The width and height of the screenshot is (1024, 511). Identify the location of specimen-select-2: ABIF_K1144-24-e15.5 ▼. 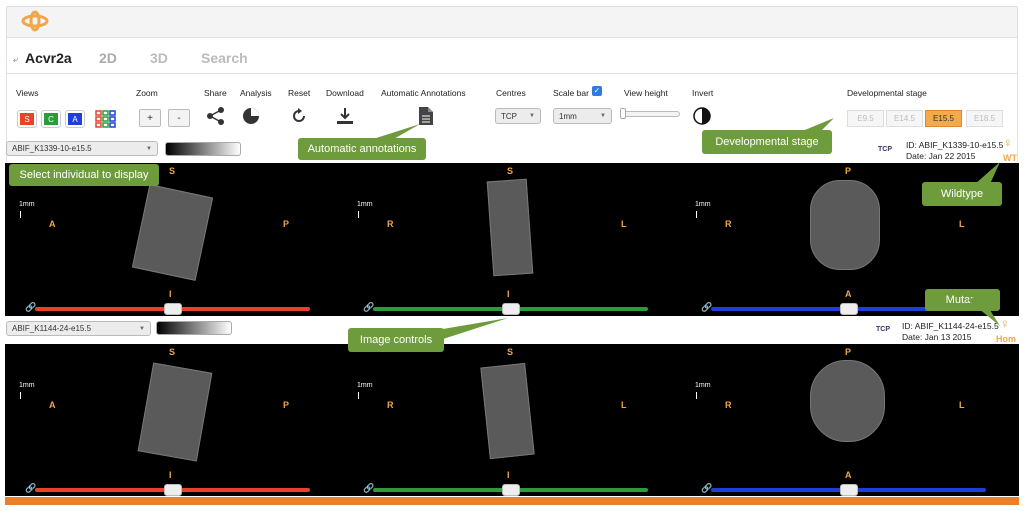
(78, 328).